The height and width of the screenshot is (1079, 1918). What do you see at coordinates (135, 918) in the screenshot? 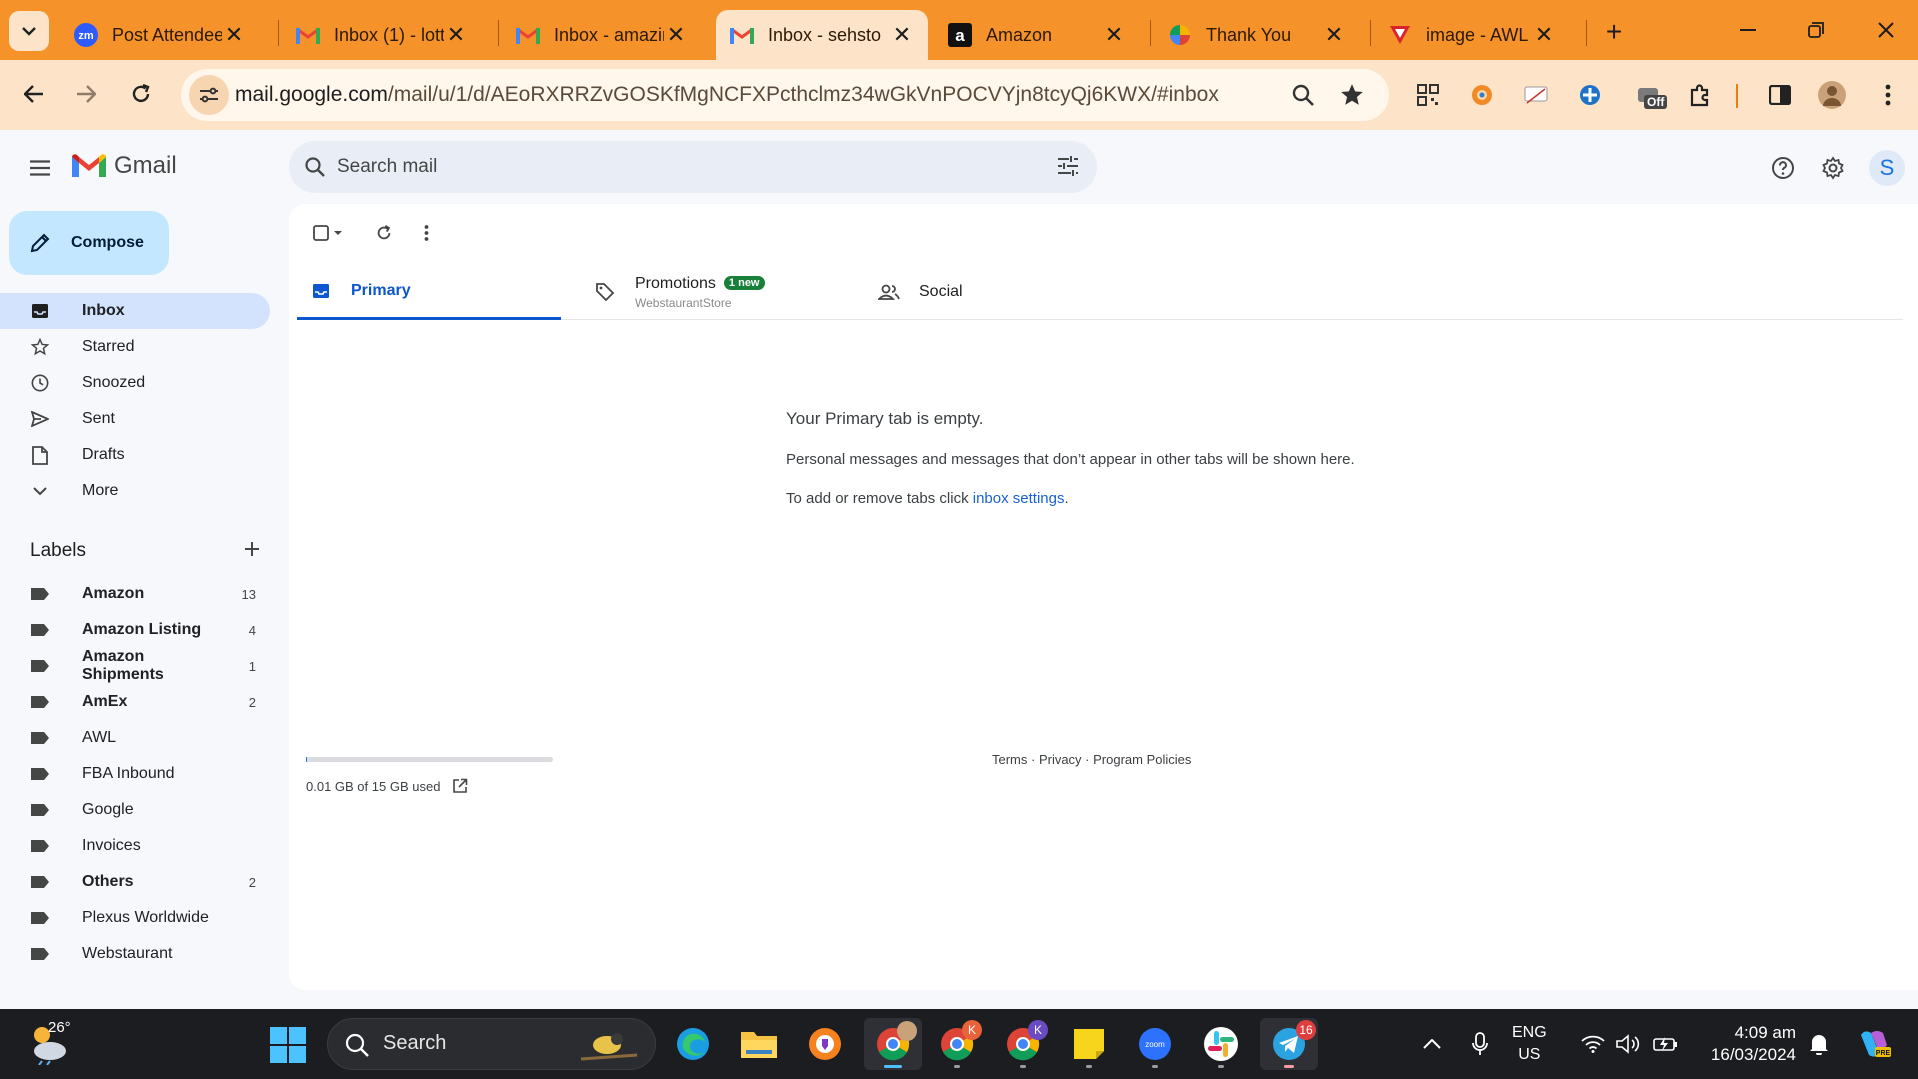
I see `label-item-plexus-worldwide: Plexus Worldwide` at bounding box center [135, 918].